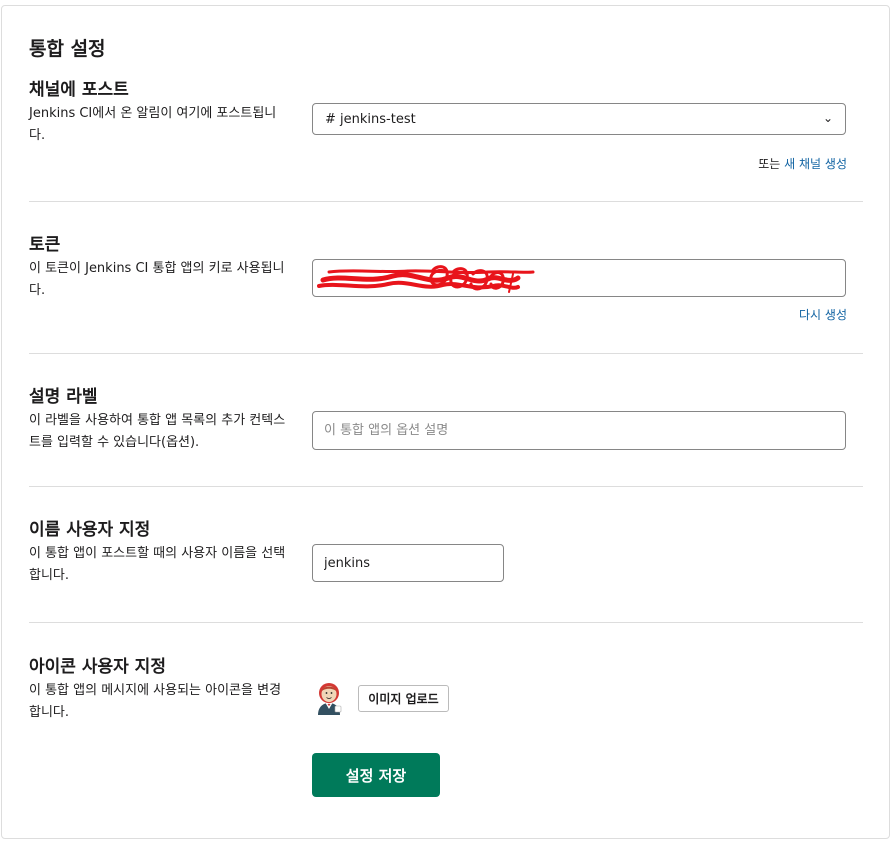 The image size is (893, 845). I want to click on username-input, so click(408, 563).